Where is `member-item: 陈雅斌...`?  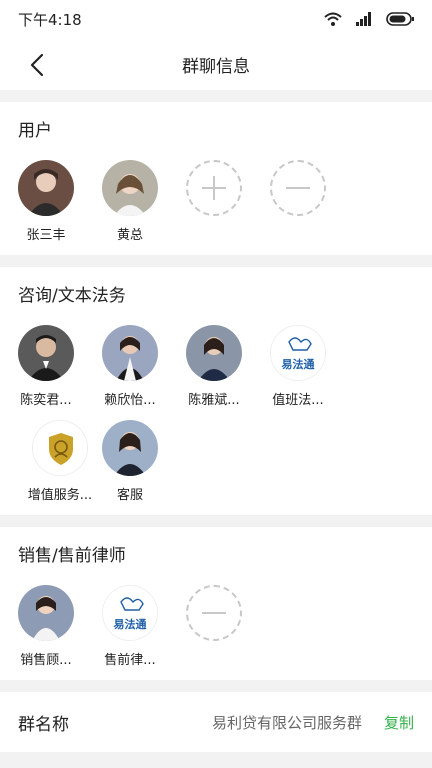 member-item: 陈雅斌... is located at coordinates (214, 366).